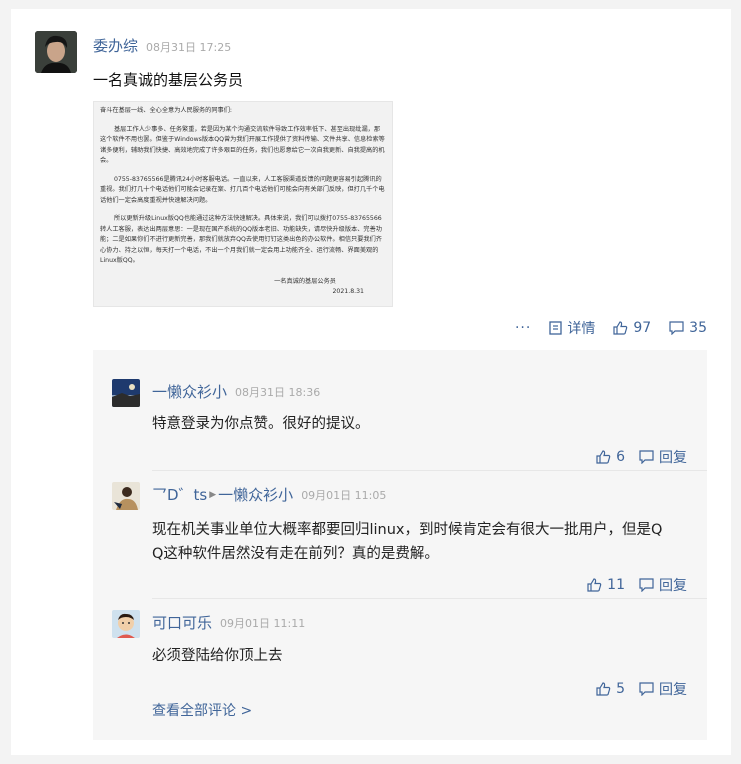 Image resolution: width=741 pixels, height=764 pixels. I want to click on reply-arrow-icon: ▶, so click(213, 494).